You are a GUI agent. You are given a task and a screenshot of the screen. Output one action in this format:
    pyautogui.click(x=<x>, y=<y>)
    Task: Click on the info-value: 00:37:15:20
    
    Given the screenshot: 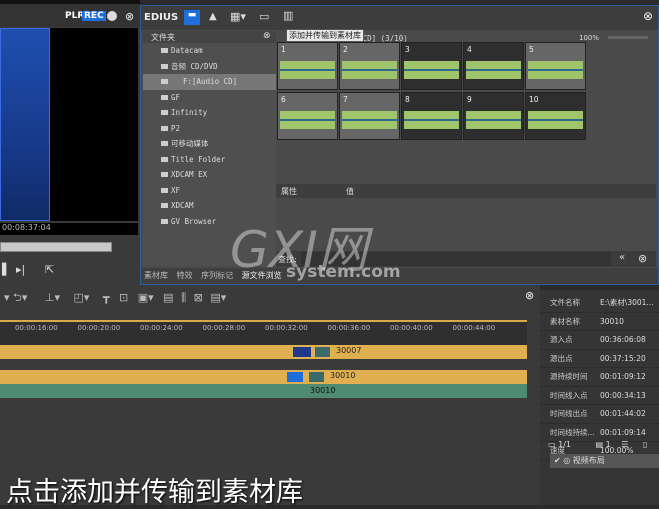 What is the action you would take?
    pyautogui.click(x=623, y=358)
    